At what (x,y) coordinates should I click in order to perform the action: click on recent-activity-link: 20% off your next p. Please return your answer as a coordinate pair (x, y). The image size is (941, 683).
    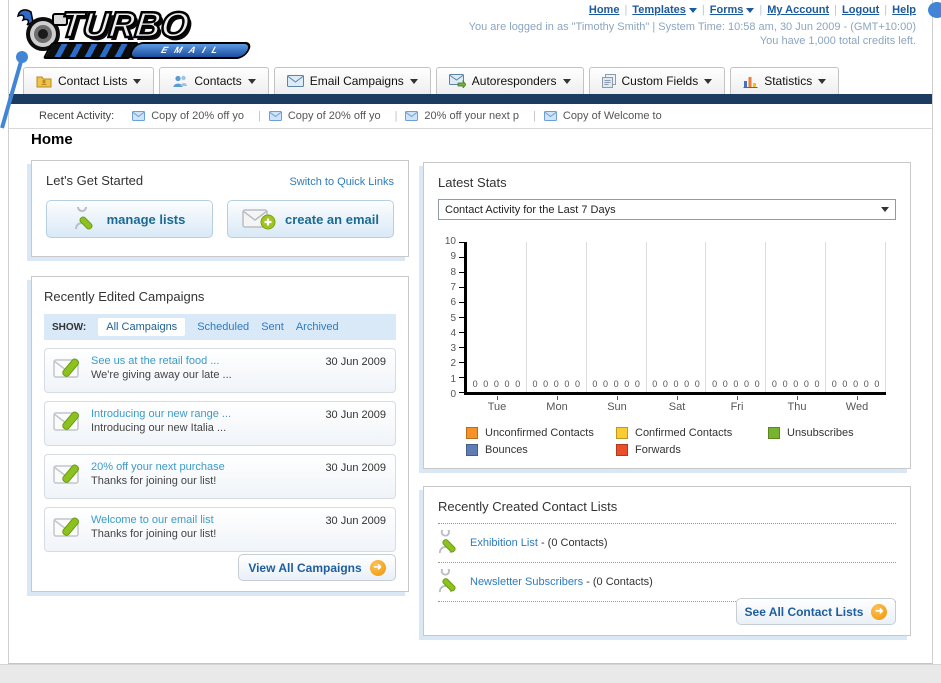
    Looking at the image, I should click on (472, 116).